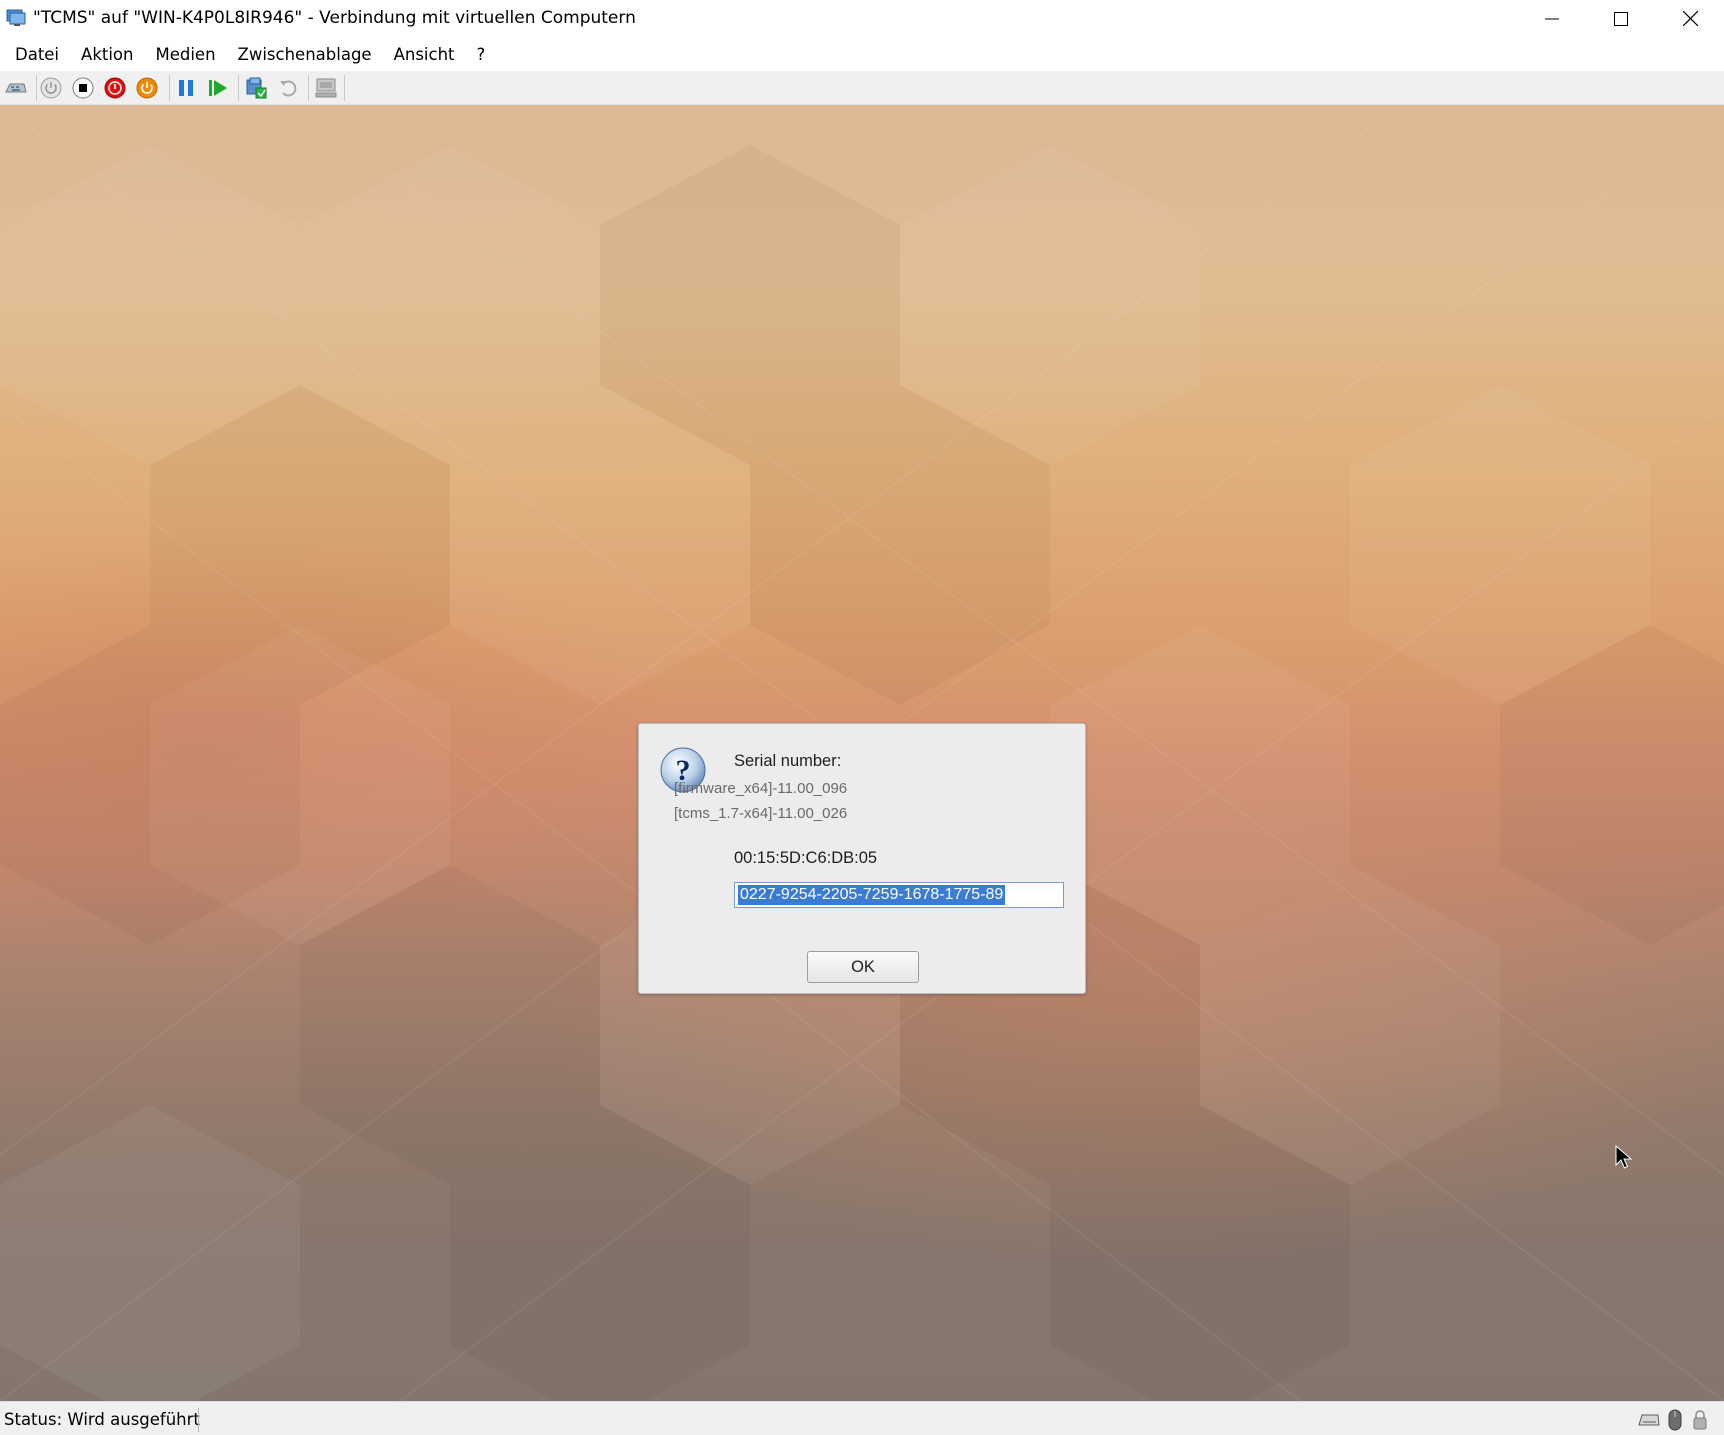 The height and width of the screenshot is (1435, 1724). I want to click on checkpoint-button, so click(256, 88).